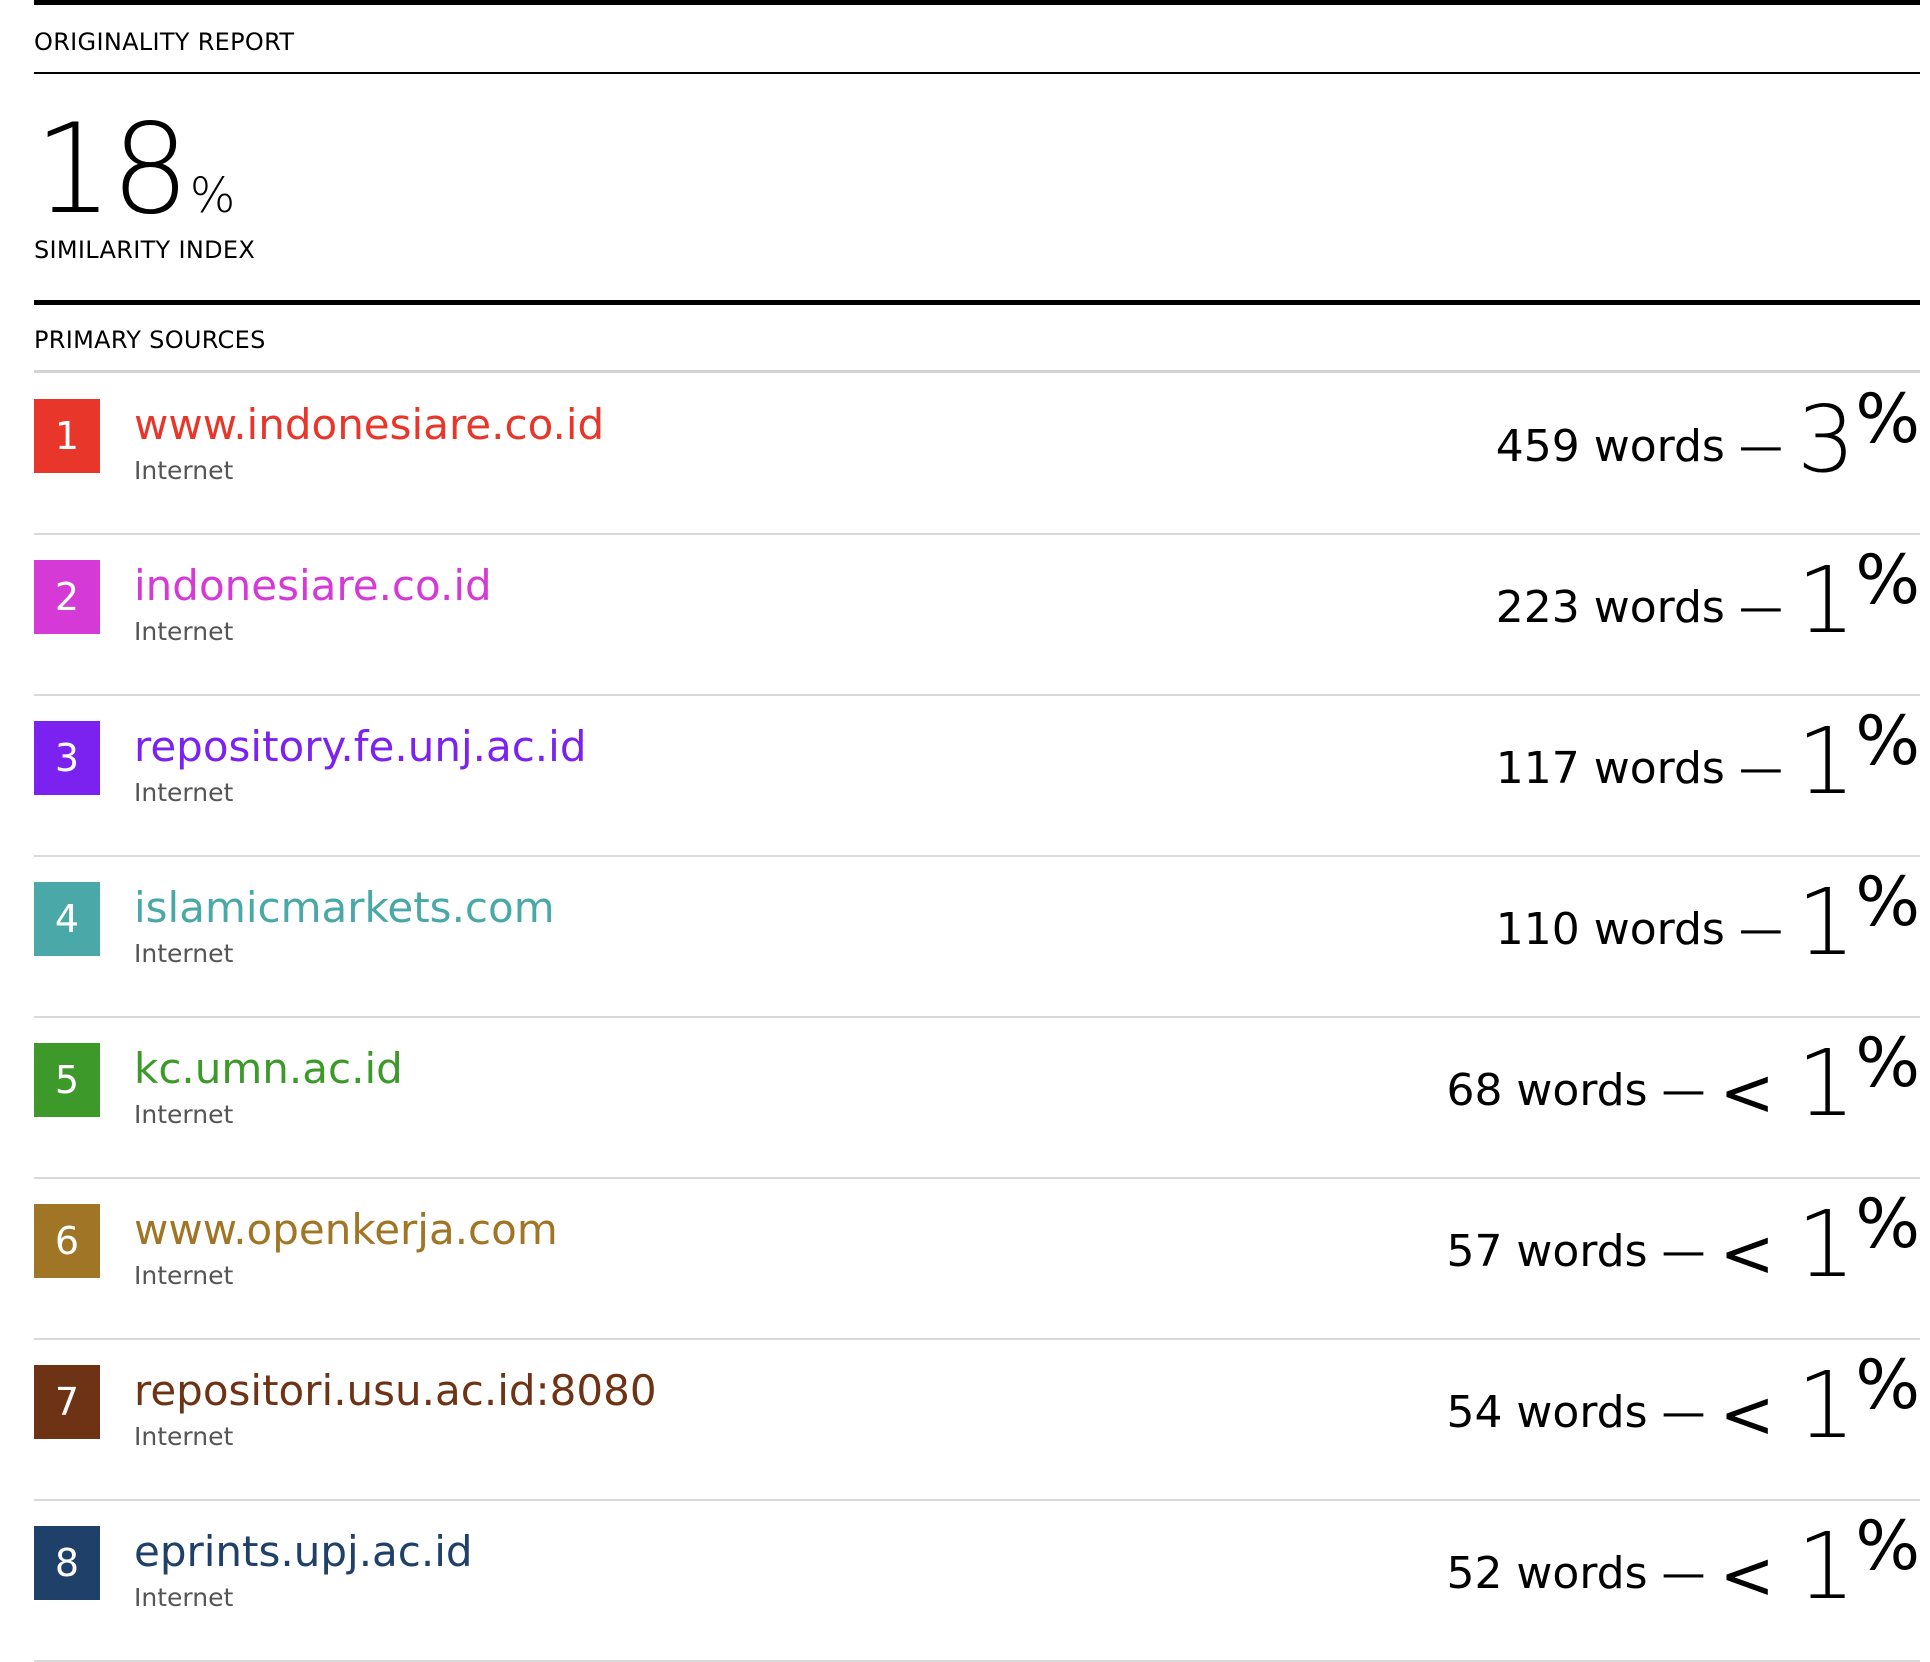  What do you see at coordinates (360, 746) in the screenshot?
I see `source-link: repository.fe.unj.ac.id` at bounding box center [360, 746].